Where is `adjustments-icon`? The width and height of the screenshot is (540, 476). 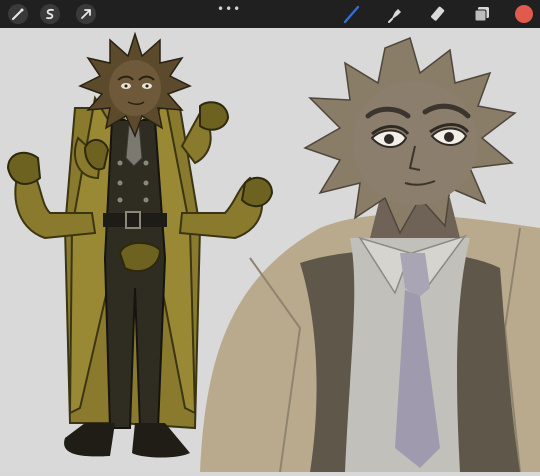 adjustments-icon is located at coordinates (18, 14).